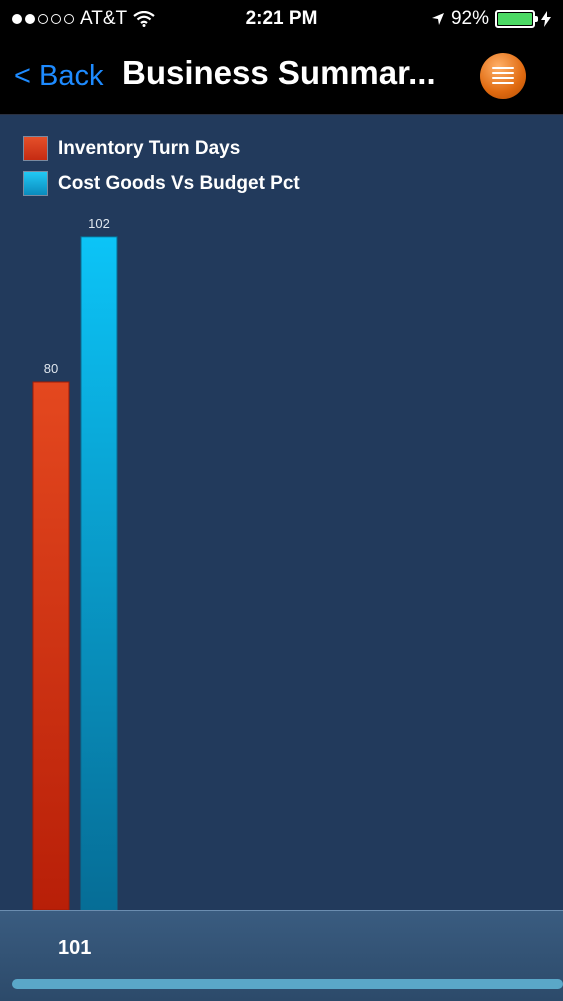 The height and width of the screenshot is (1001, 563). Describe the element at coordinates (546, 19) in the screenshot. I see `charging-bolt-icon` at that location.